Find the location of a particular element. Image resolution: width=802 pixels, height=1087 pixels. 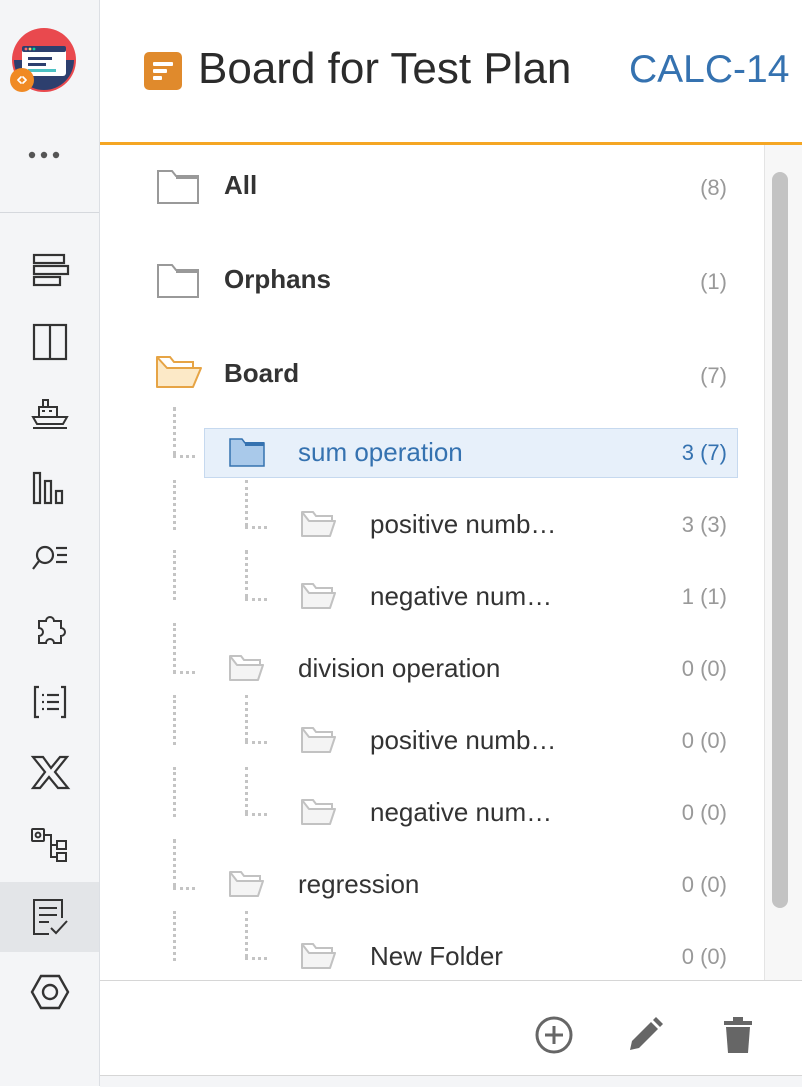

more-icon is located at coordinates (44, 155).